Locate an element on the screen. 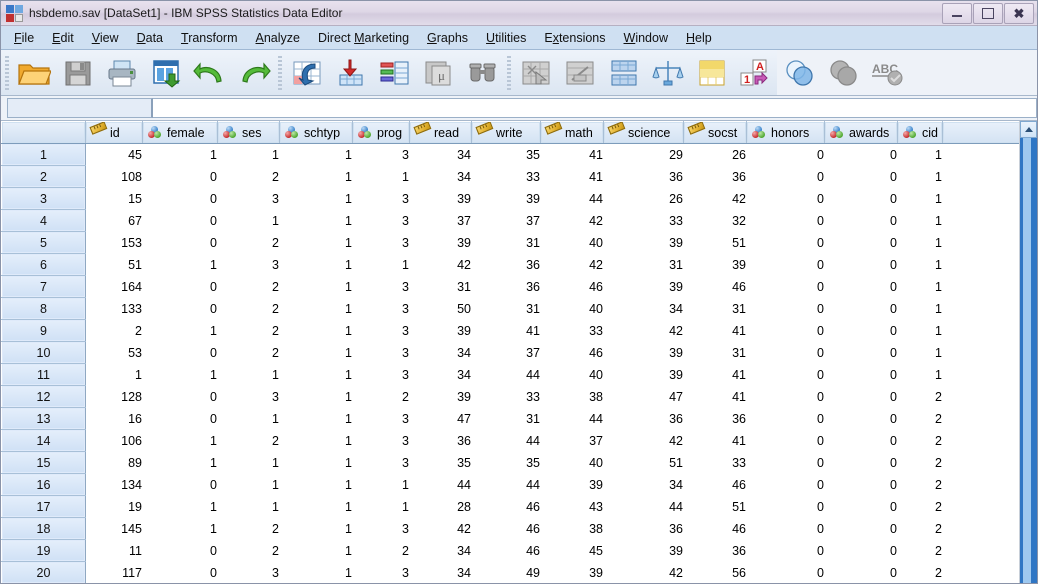 The image size is (1038, 584). cell-id: 45 is located at coordinates (114, 154).